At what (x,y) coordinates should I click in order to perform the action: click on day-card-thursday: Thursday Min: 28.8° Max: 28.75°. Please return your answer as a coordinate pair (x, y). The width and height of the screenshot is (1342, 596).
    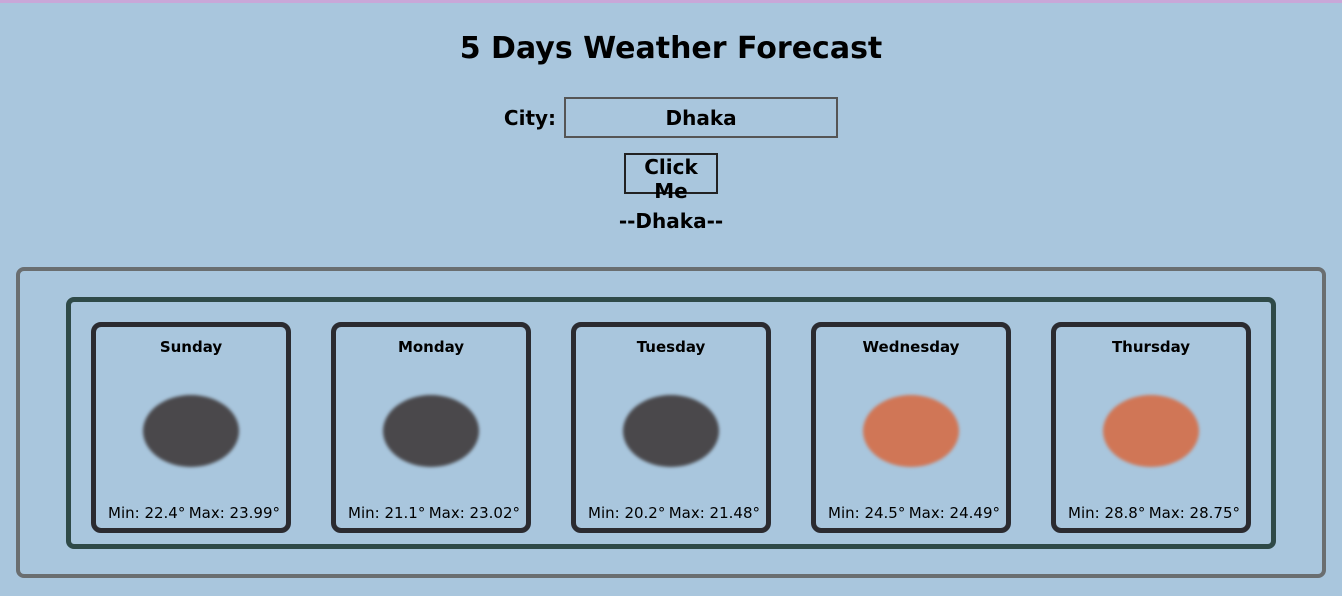
    Looking at the image, I should click on (1151, 427).